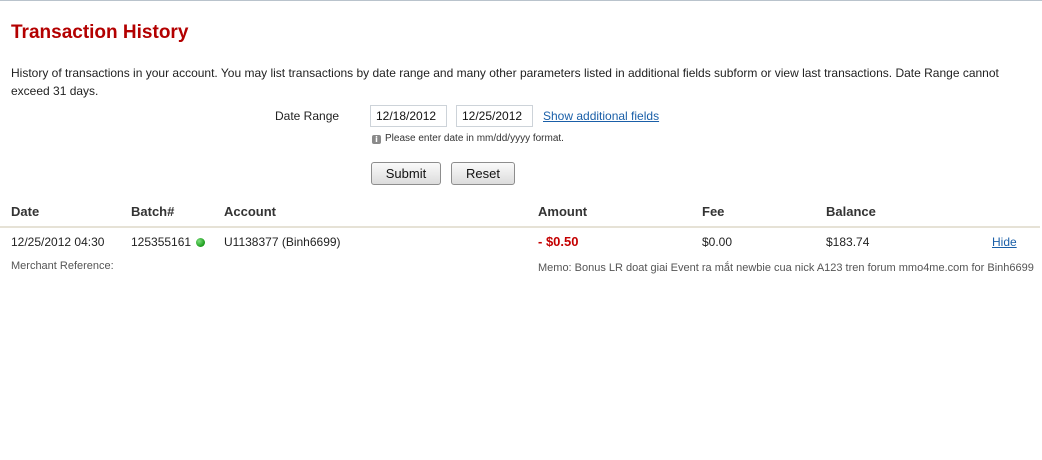  Describe the element at coordinates (161, 242) in the screenshot. I see `batch-number: 125355161` at that location.